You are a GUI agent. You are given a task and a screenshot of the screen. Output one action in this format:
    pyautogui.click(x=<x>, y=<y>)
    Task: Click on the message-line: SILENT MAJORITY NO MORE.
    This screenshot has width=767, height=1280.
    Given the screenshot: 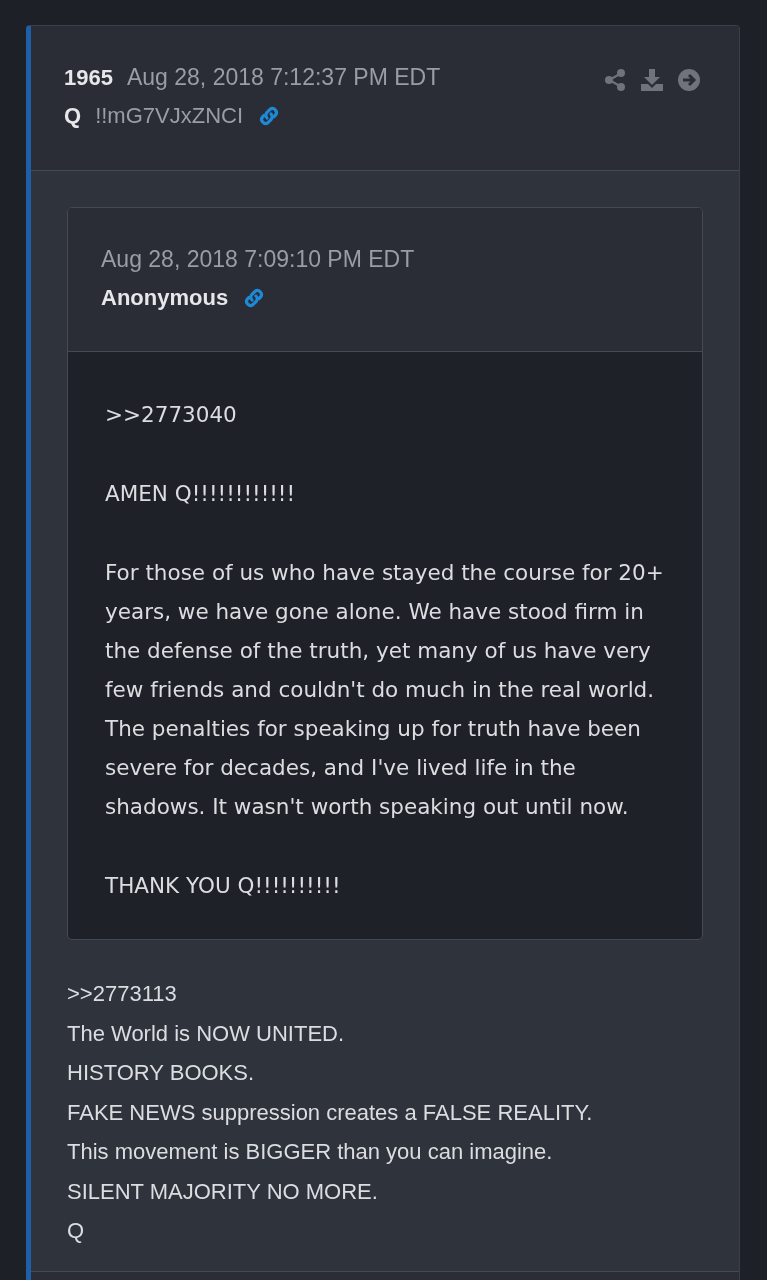 What is the action you would take?
    pyautogui.click(x=223, y=1191)
    